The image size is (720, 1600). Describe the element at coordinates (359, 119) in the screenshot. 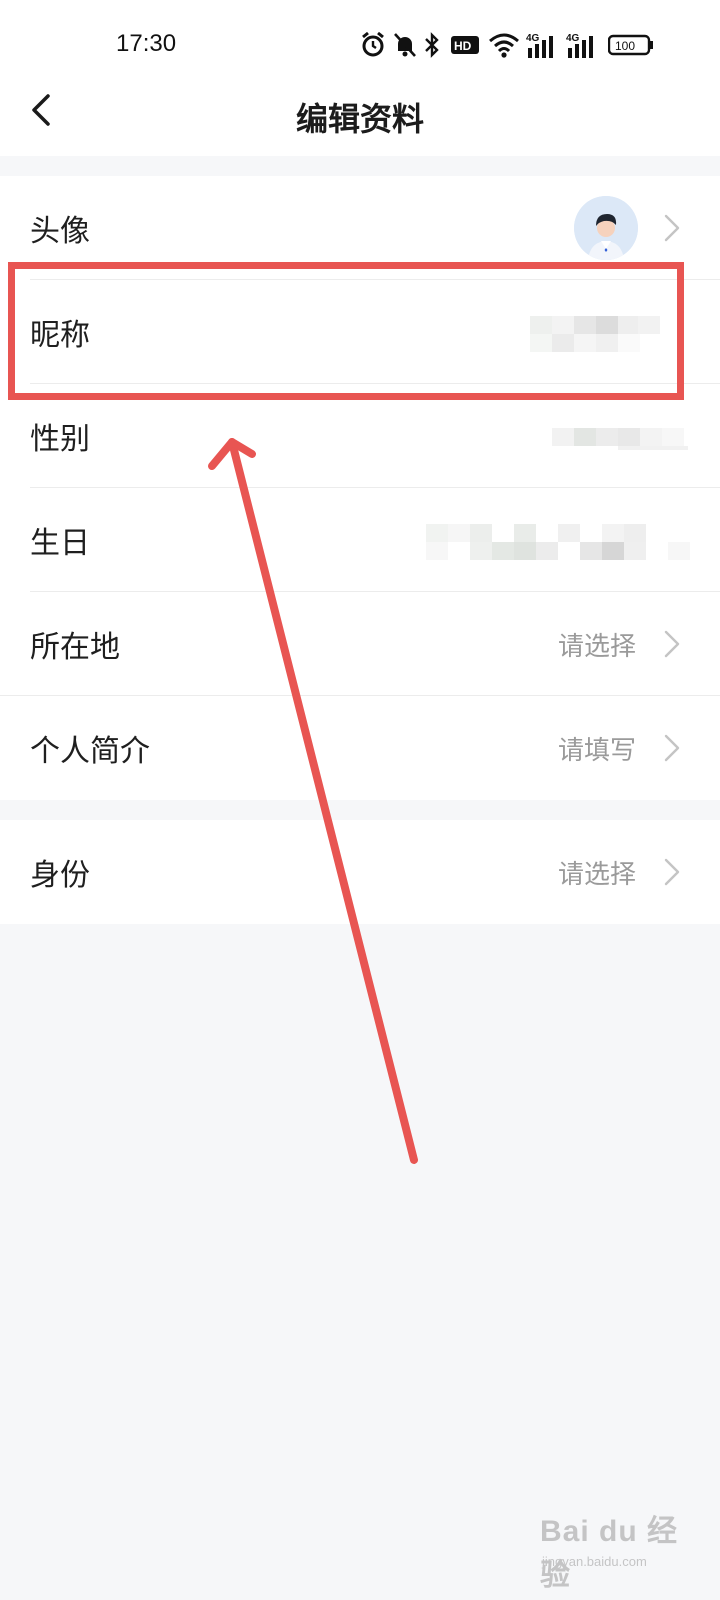

I see `page-title: 编辑资料` at that location.